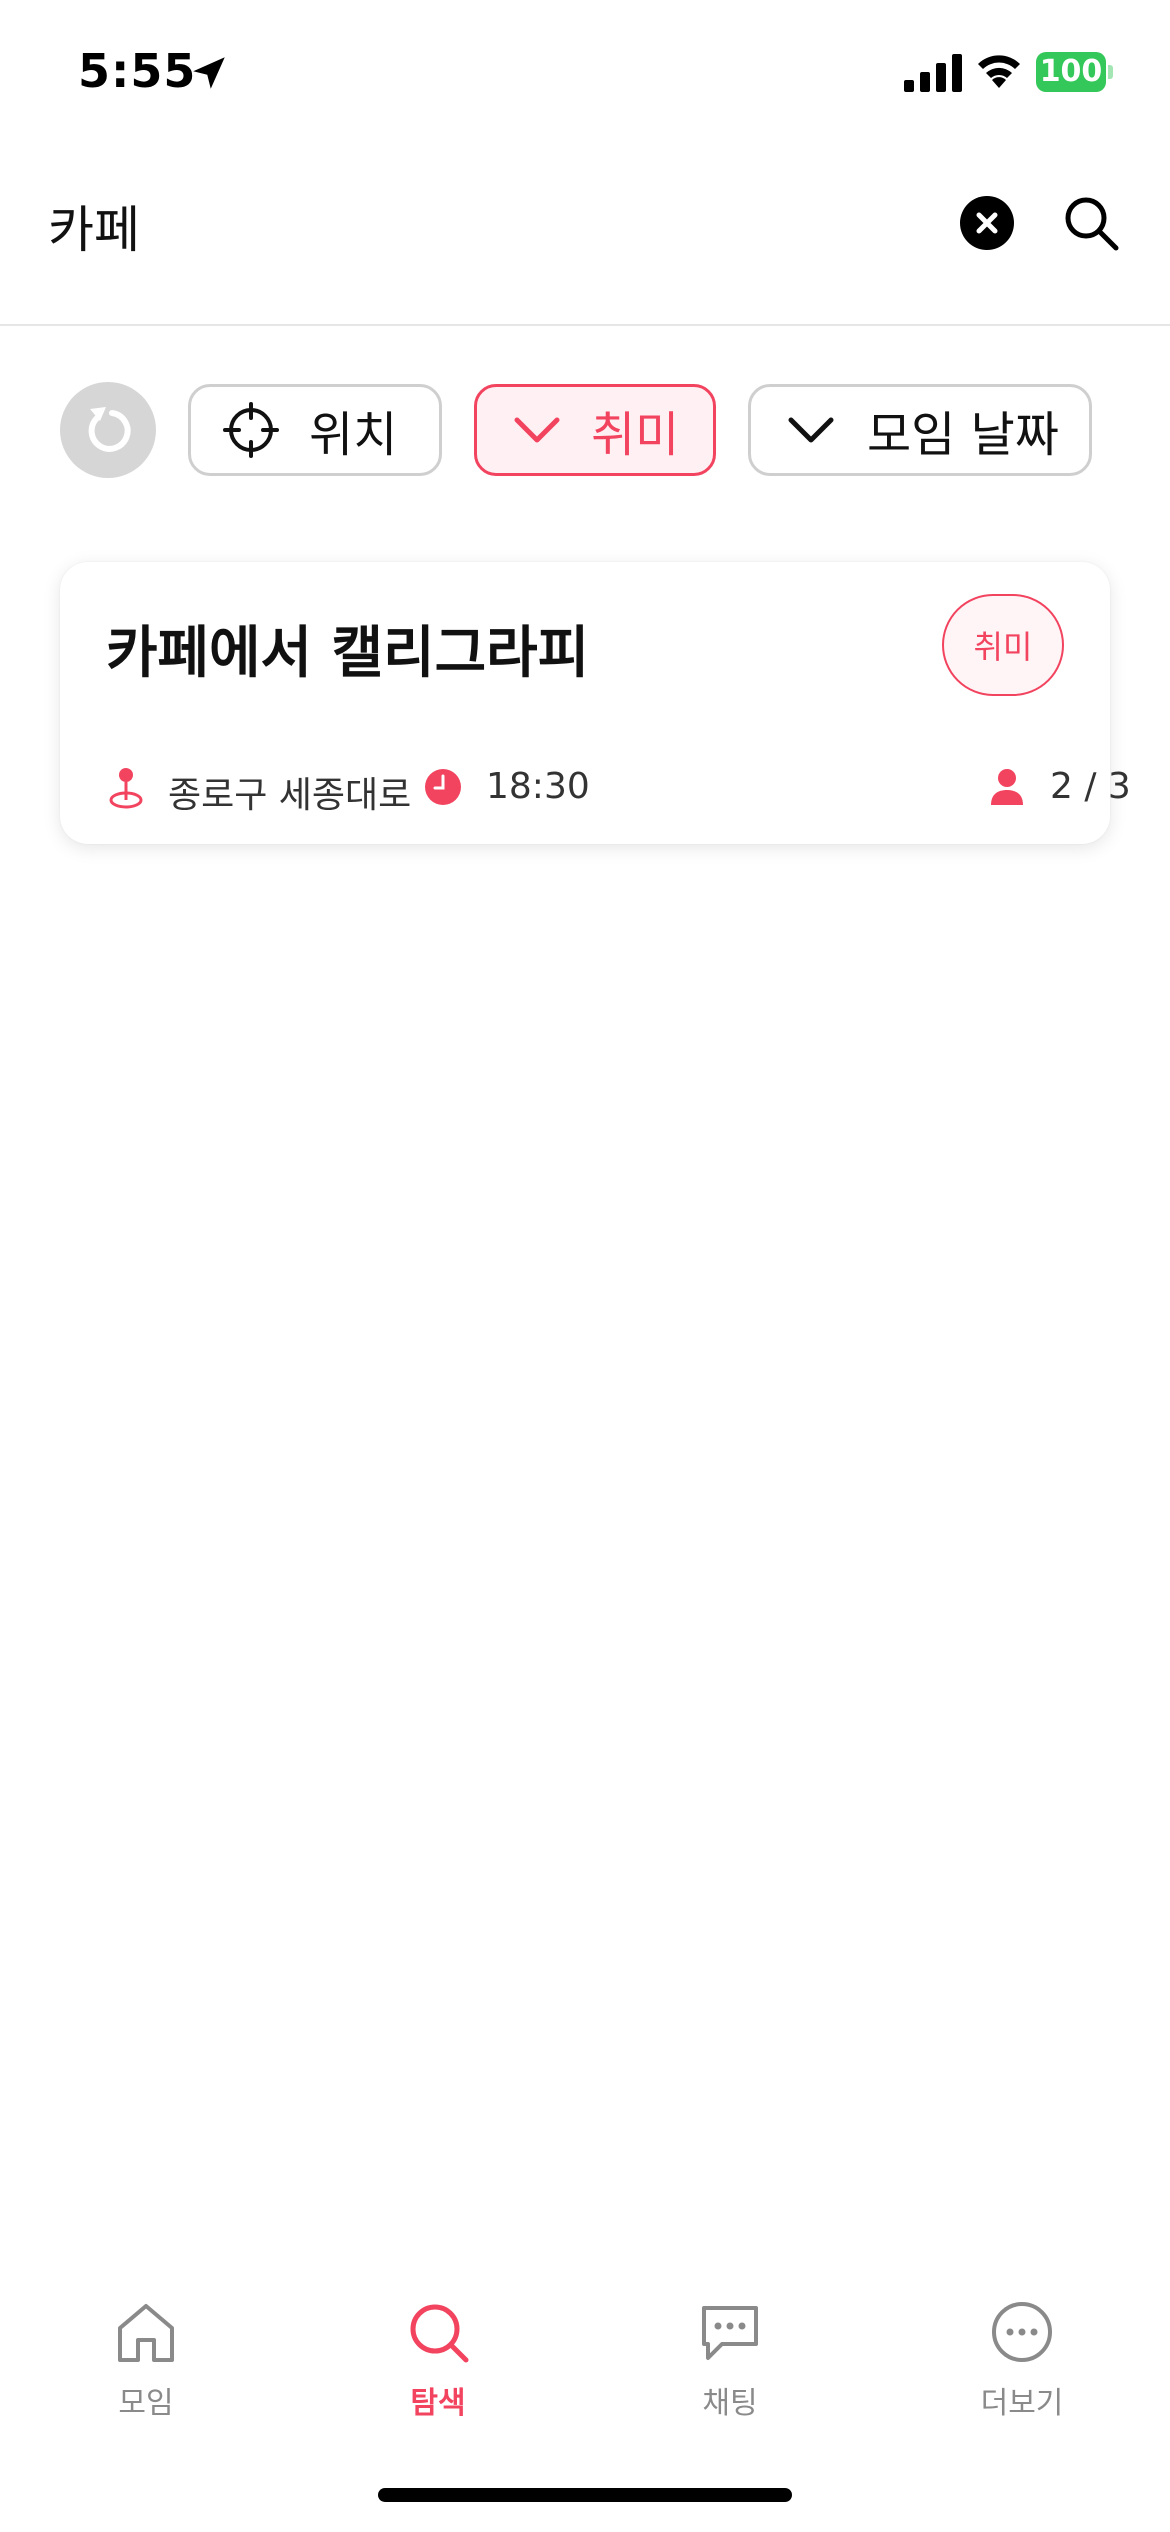  What do you see at coordinates (1022, 2403) in the screenshot?
I see `tab-label: 더보기` at bounding box center [1022, 2403].